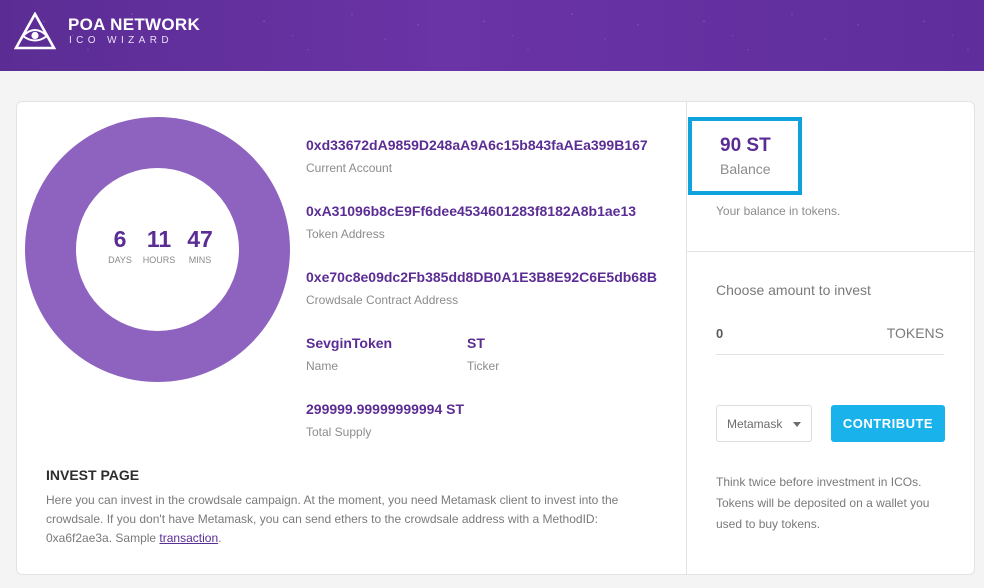  I want to click on countdown-mins: 47 MINS, so click(200, 245).